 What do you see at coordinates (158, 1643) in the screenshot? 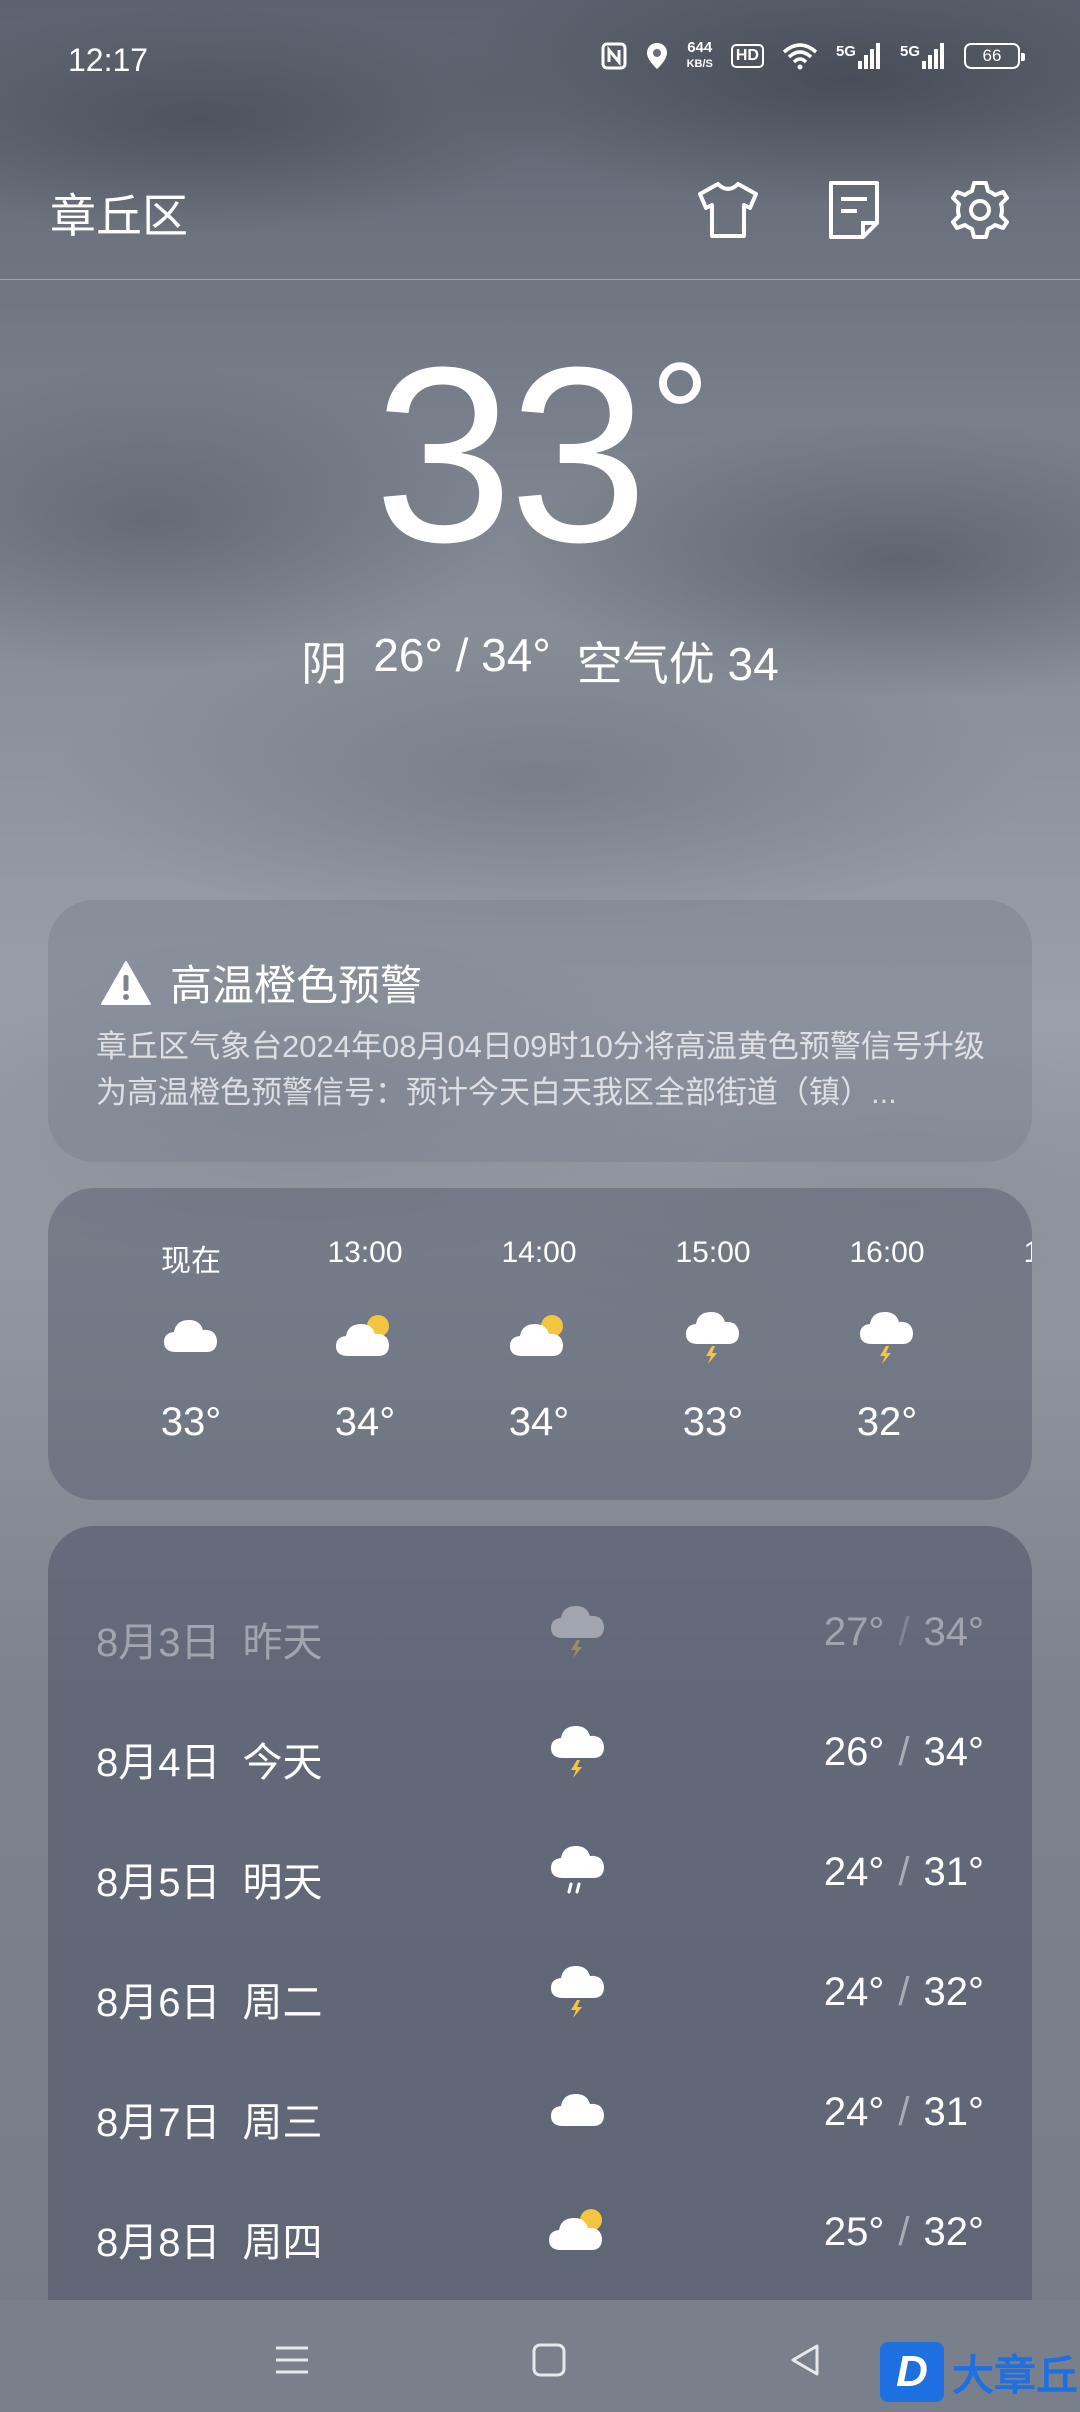
I see `day-date: 8月3日` at bounding box center [158, 1643].